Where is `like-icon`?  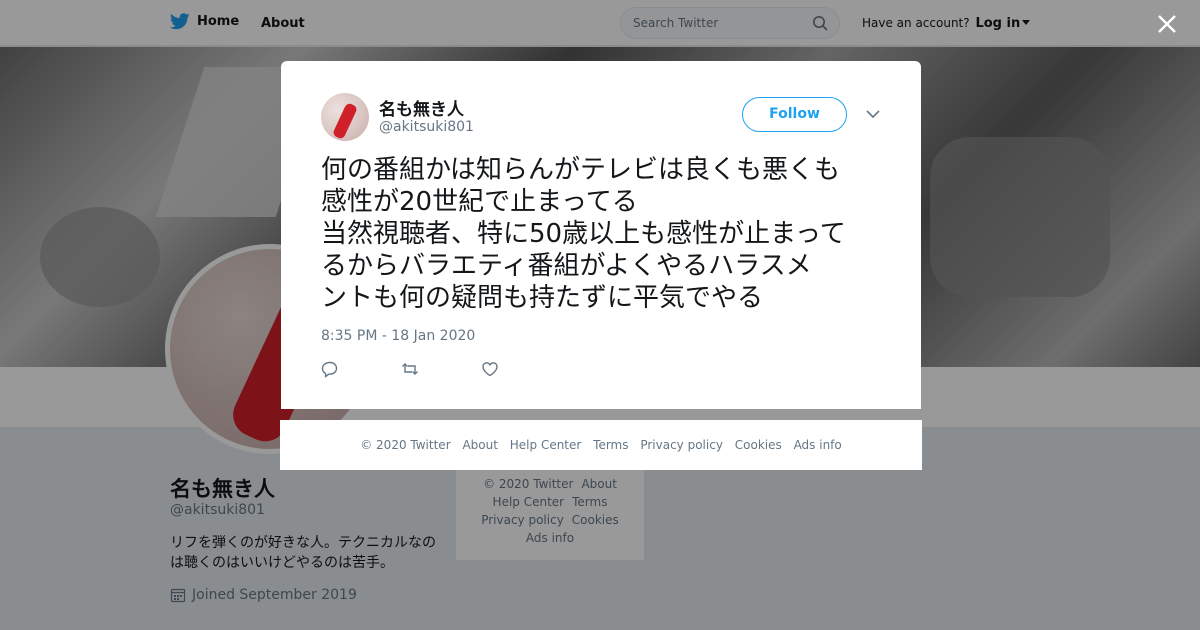
like-icon is located at coordinates (490, 369).